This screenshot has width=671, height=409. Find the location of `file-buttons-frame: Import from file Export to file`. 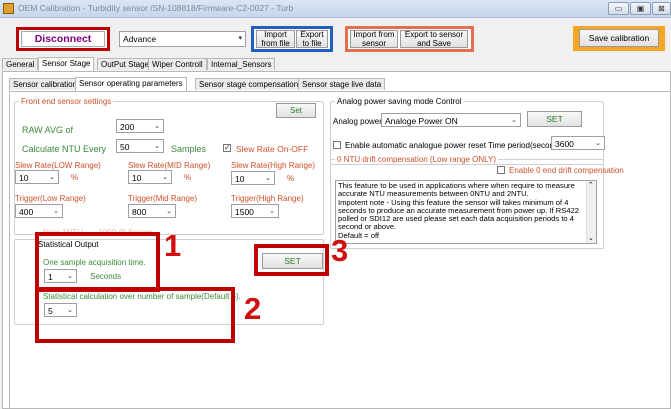

file-buttons-frame: Import from file Export to file is located at coordinates (292, 39).